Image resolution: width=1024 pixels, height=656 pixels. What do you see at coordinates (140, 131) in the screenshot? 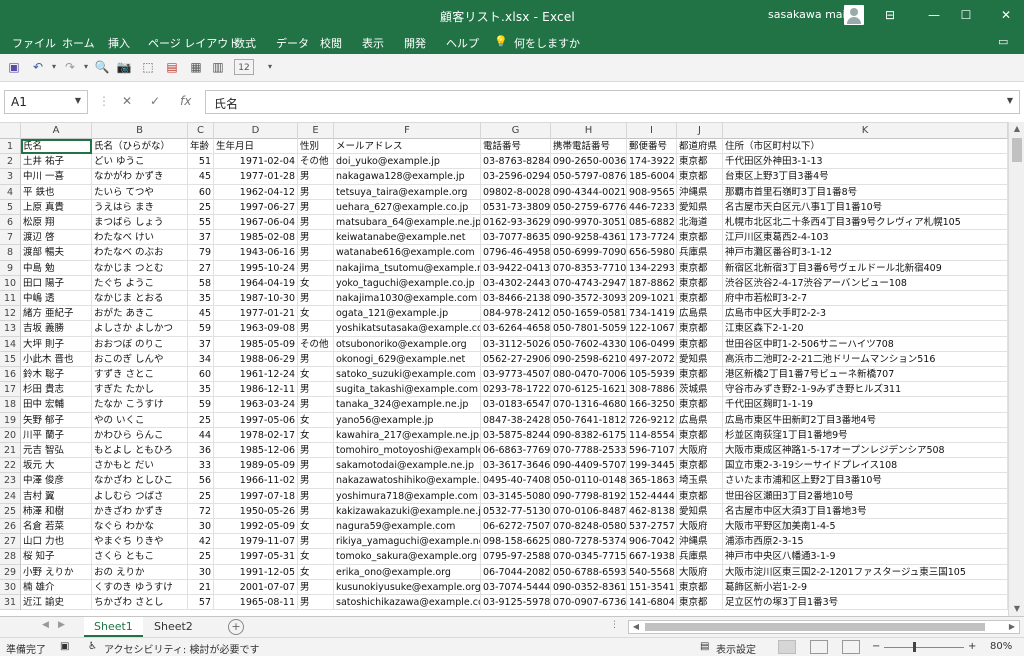
I see `column-header: B` at bounding box center [140, 131].